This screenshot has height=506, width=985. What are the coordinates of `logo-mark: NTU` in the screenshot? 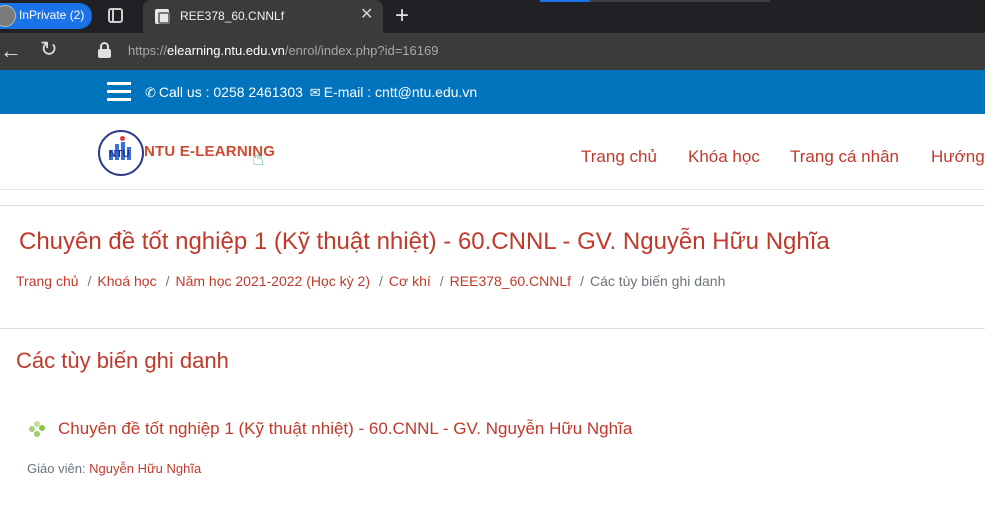 It's located at (119, 154).